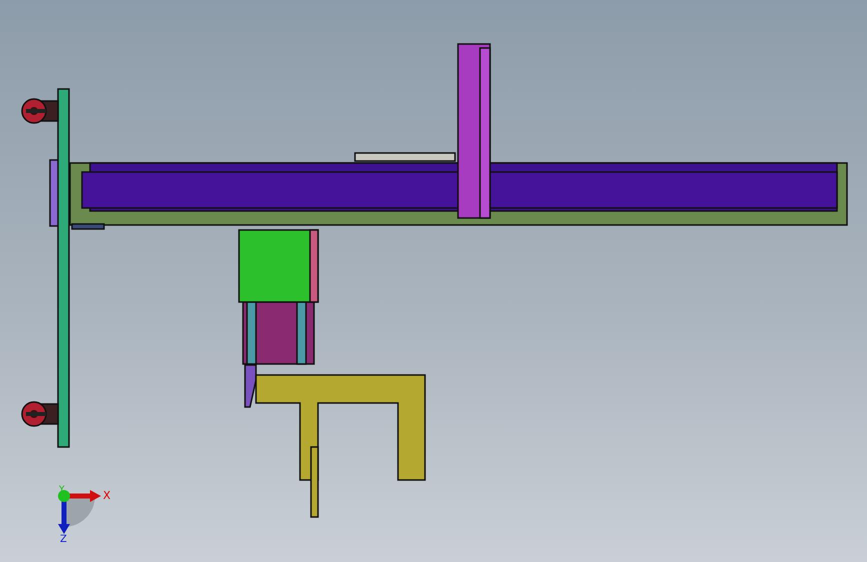  I want to click on x-axis-label: X, so click(107, 495).